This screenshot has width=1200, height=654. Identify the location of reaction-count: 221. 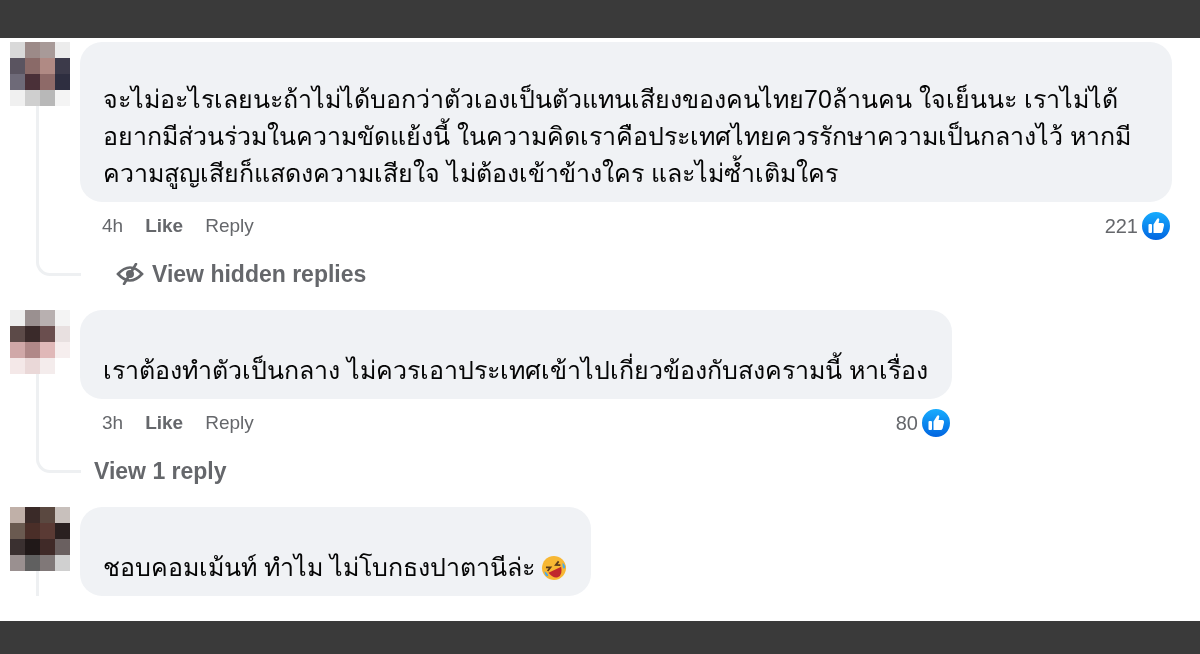
(1121, 226).